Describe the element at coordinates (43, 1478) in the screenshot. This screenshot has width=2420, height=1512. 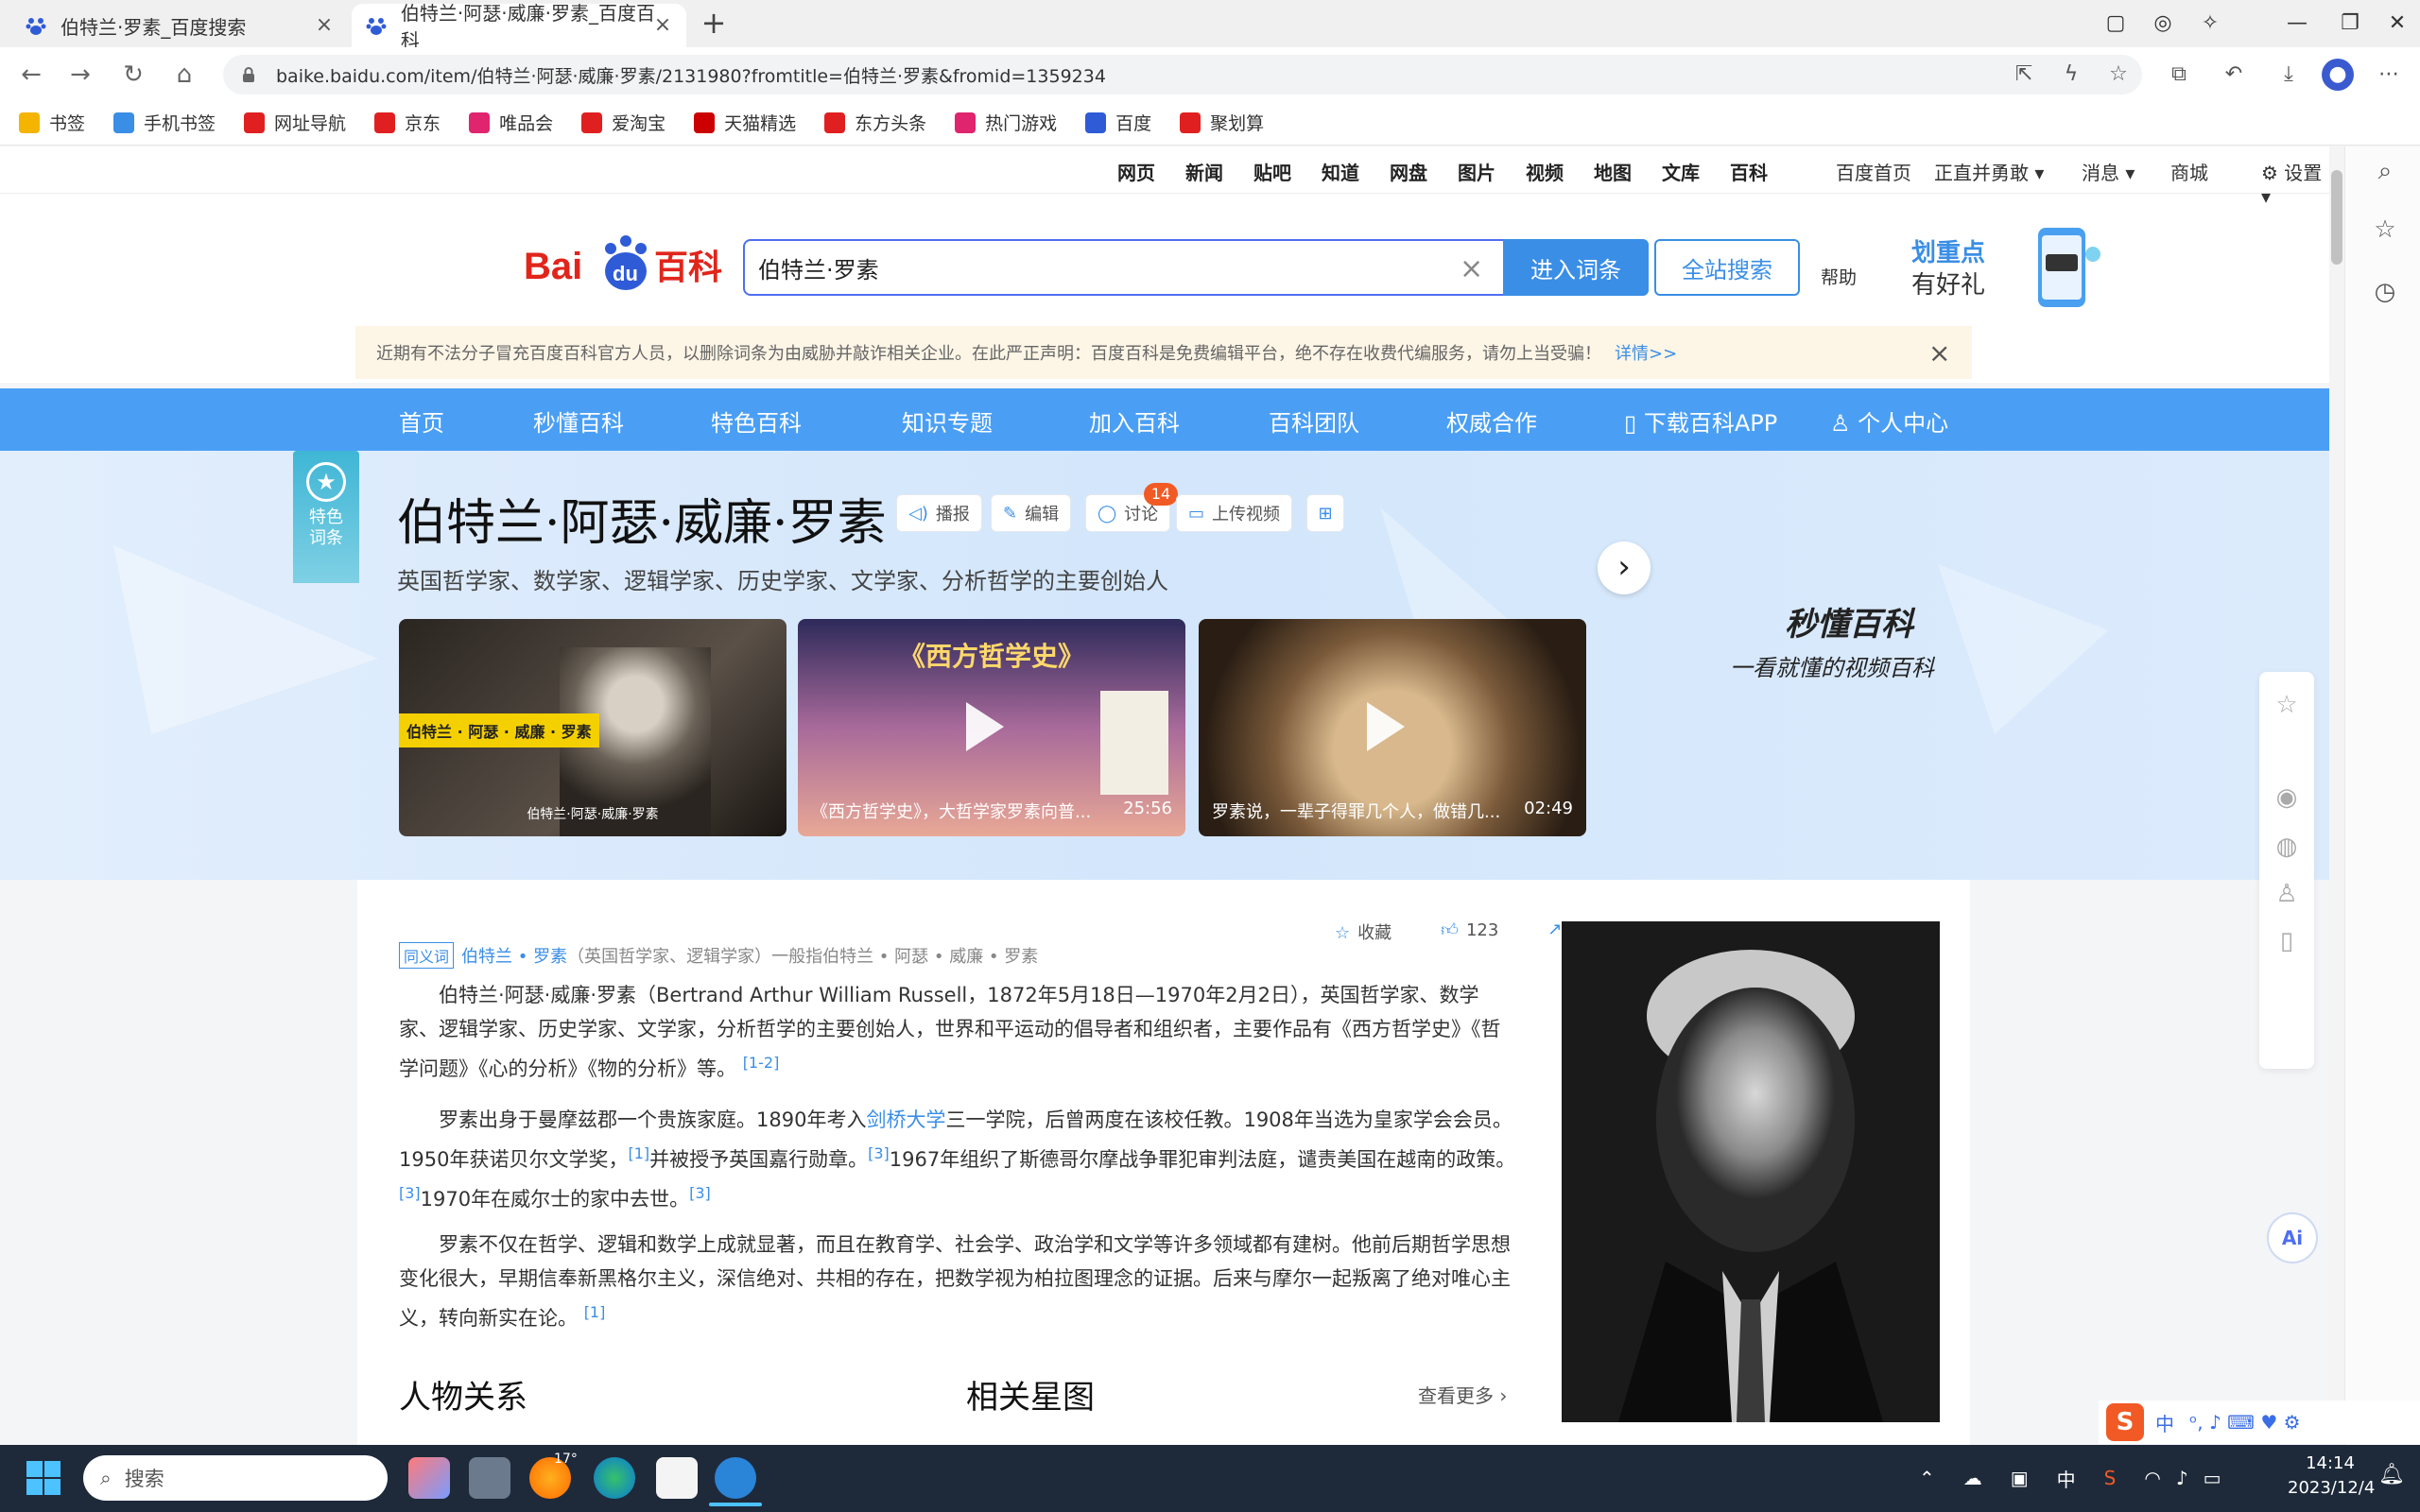
I see `windows-start-icon` at that location.